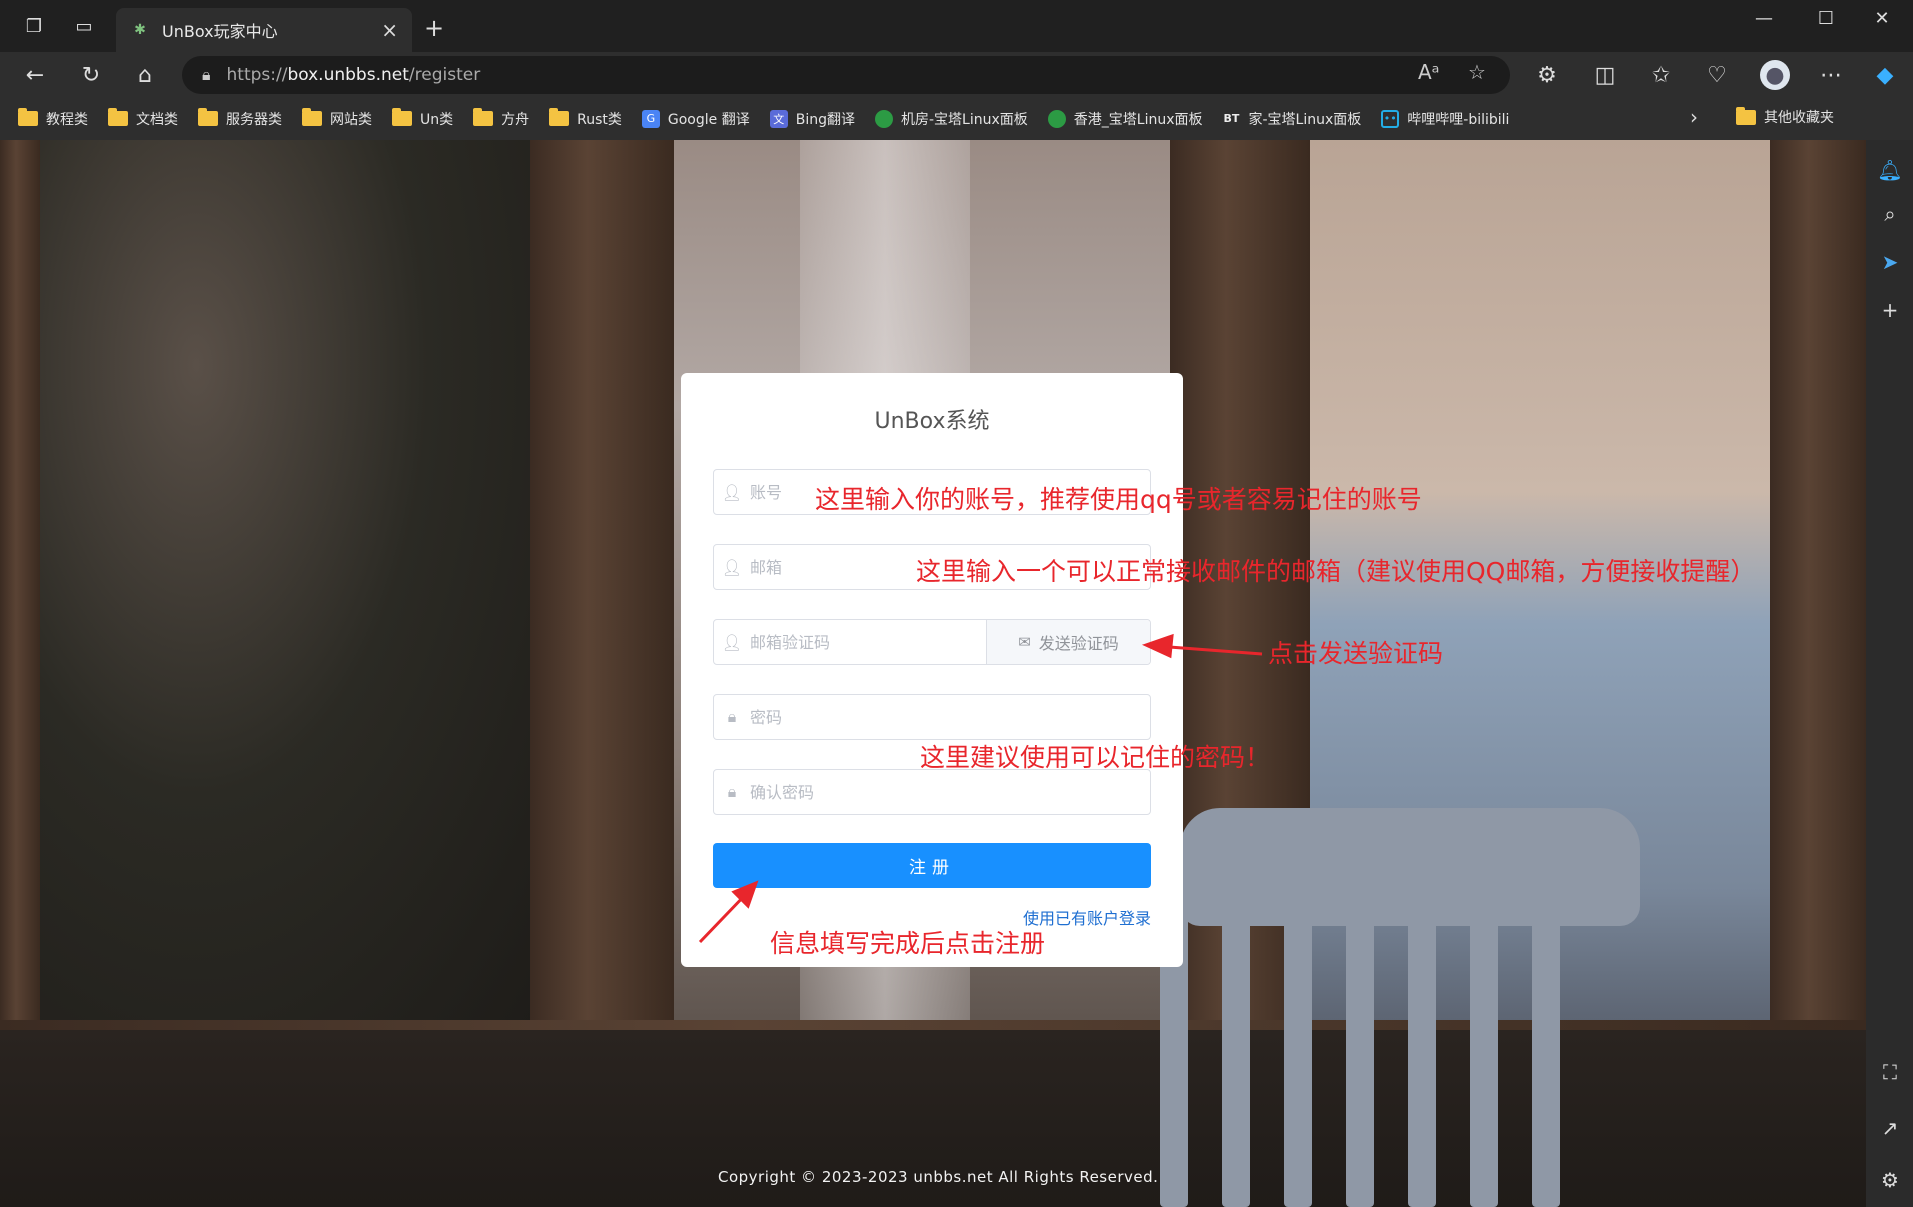  I want to click on bookmark-label: 哔哩哔哩-bilibili, so click(1458, 119).